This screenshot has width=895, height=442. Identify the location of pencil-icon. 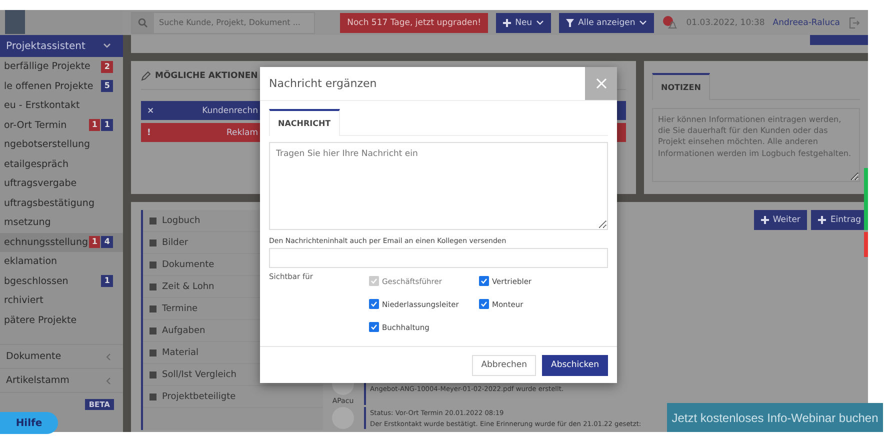
(146, 76).